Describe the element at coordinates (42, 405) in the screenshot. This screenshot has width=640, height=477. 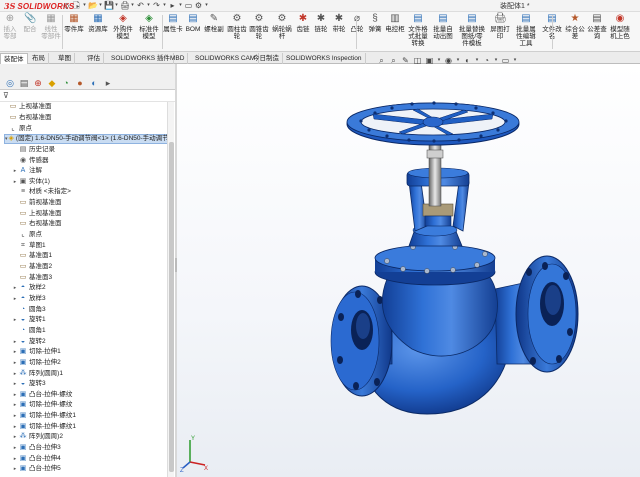
I see `tree-item: ▸ ▣ 切除-拉伸-螺纹` at that location.